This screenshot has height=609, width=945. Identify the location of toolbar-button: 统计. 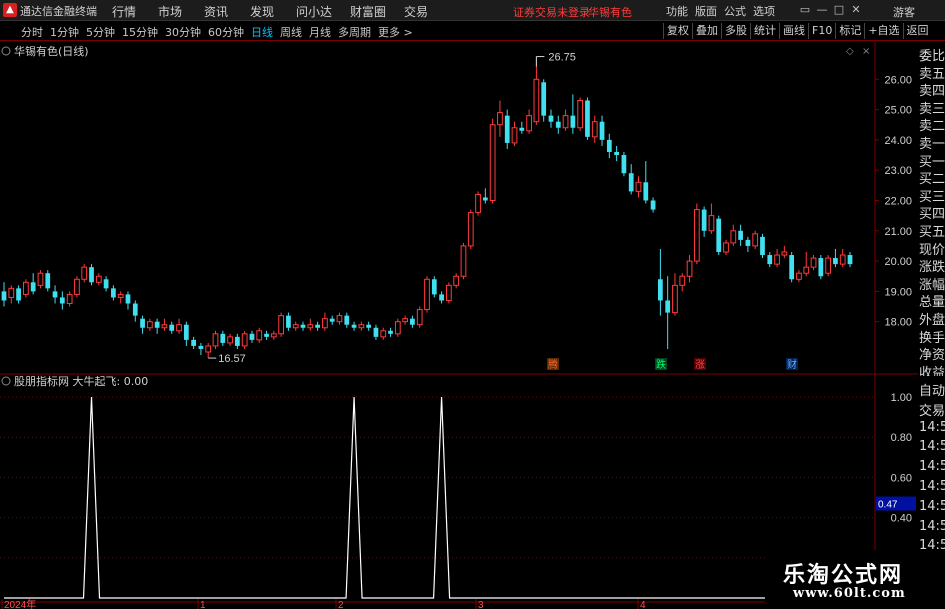
(764, 31).